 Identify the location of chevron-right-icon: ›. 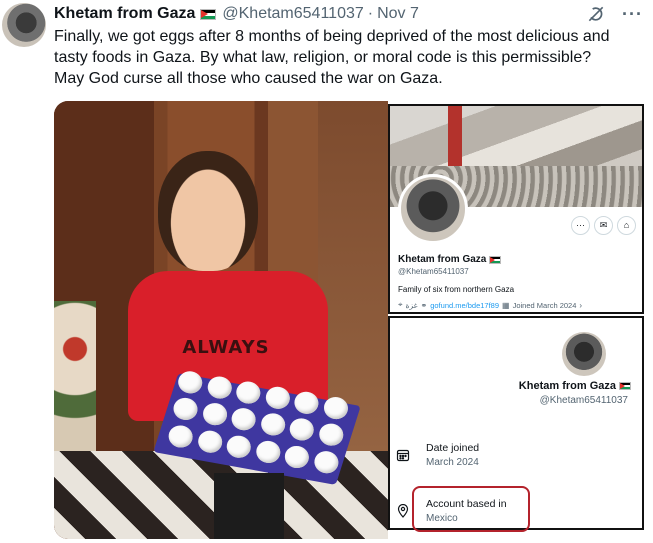
(581, 305).